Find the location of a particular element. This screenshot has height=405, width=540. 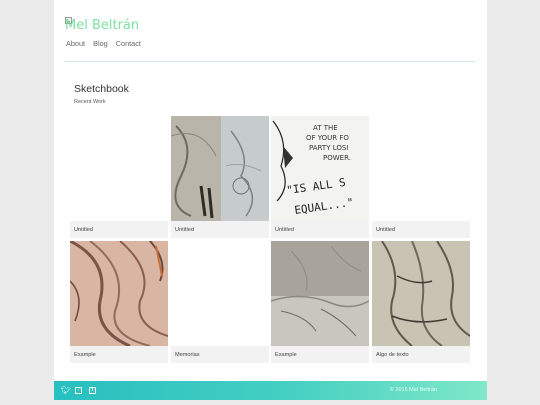

tumblr-icon: t is located at coordinates (92, 390).